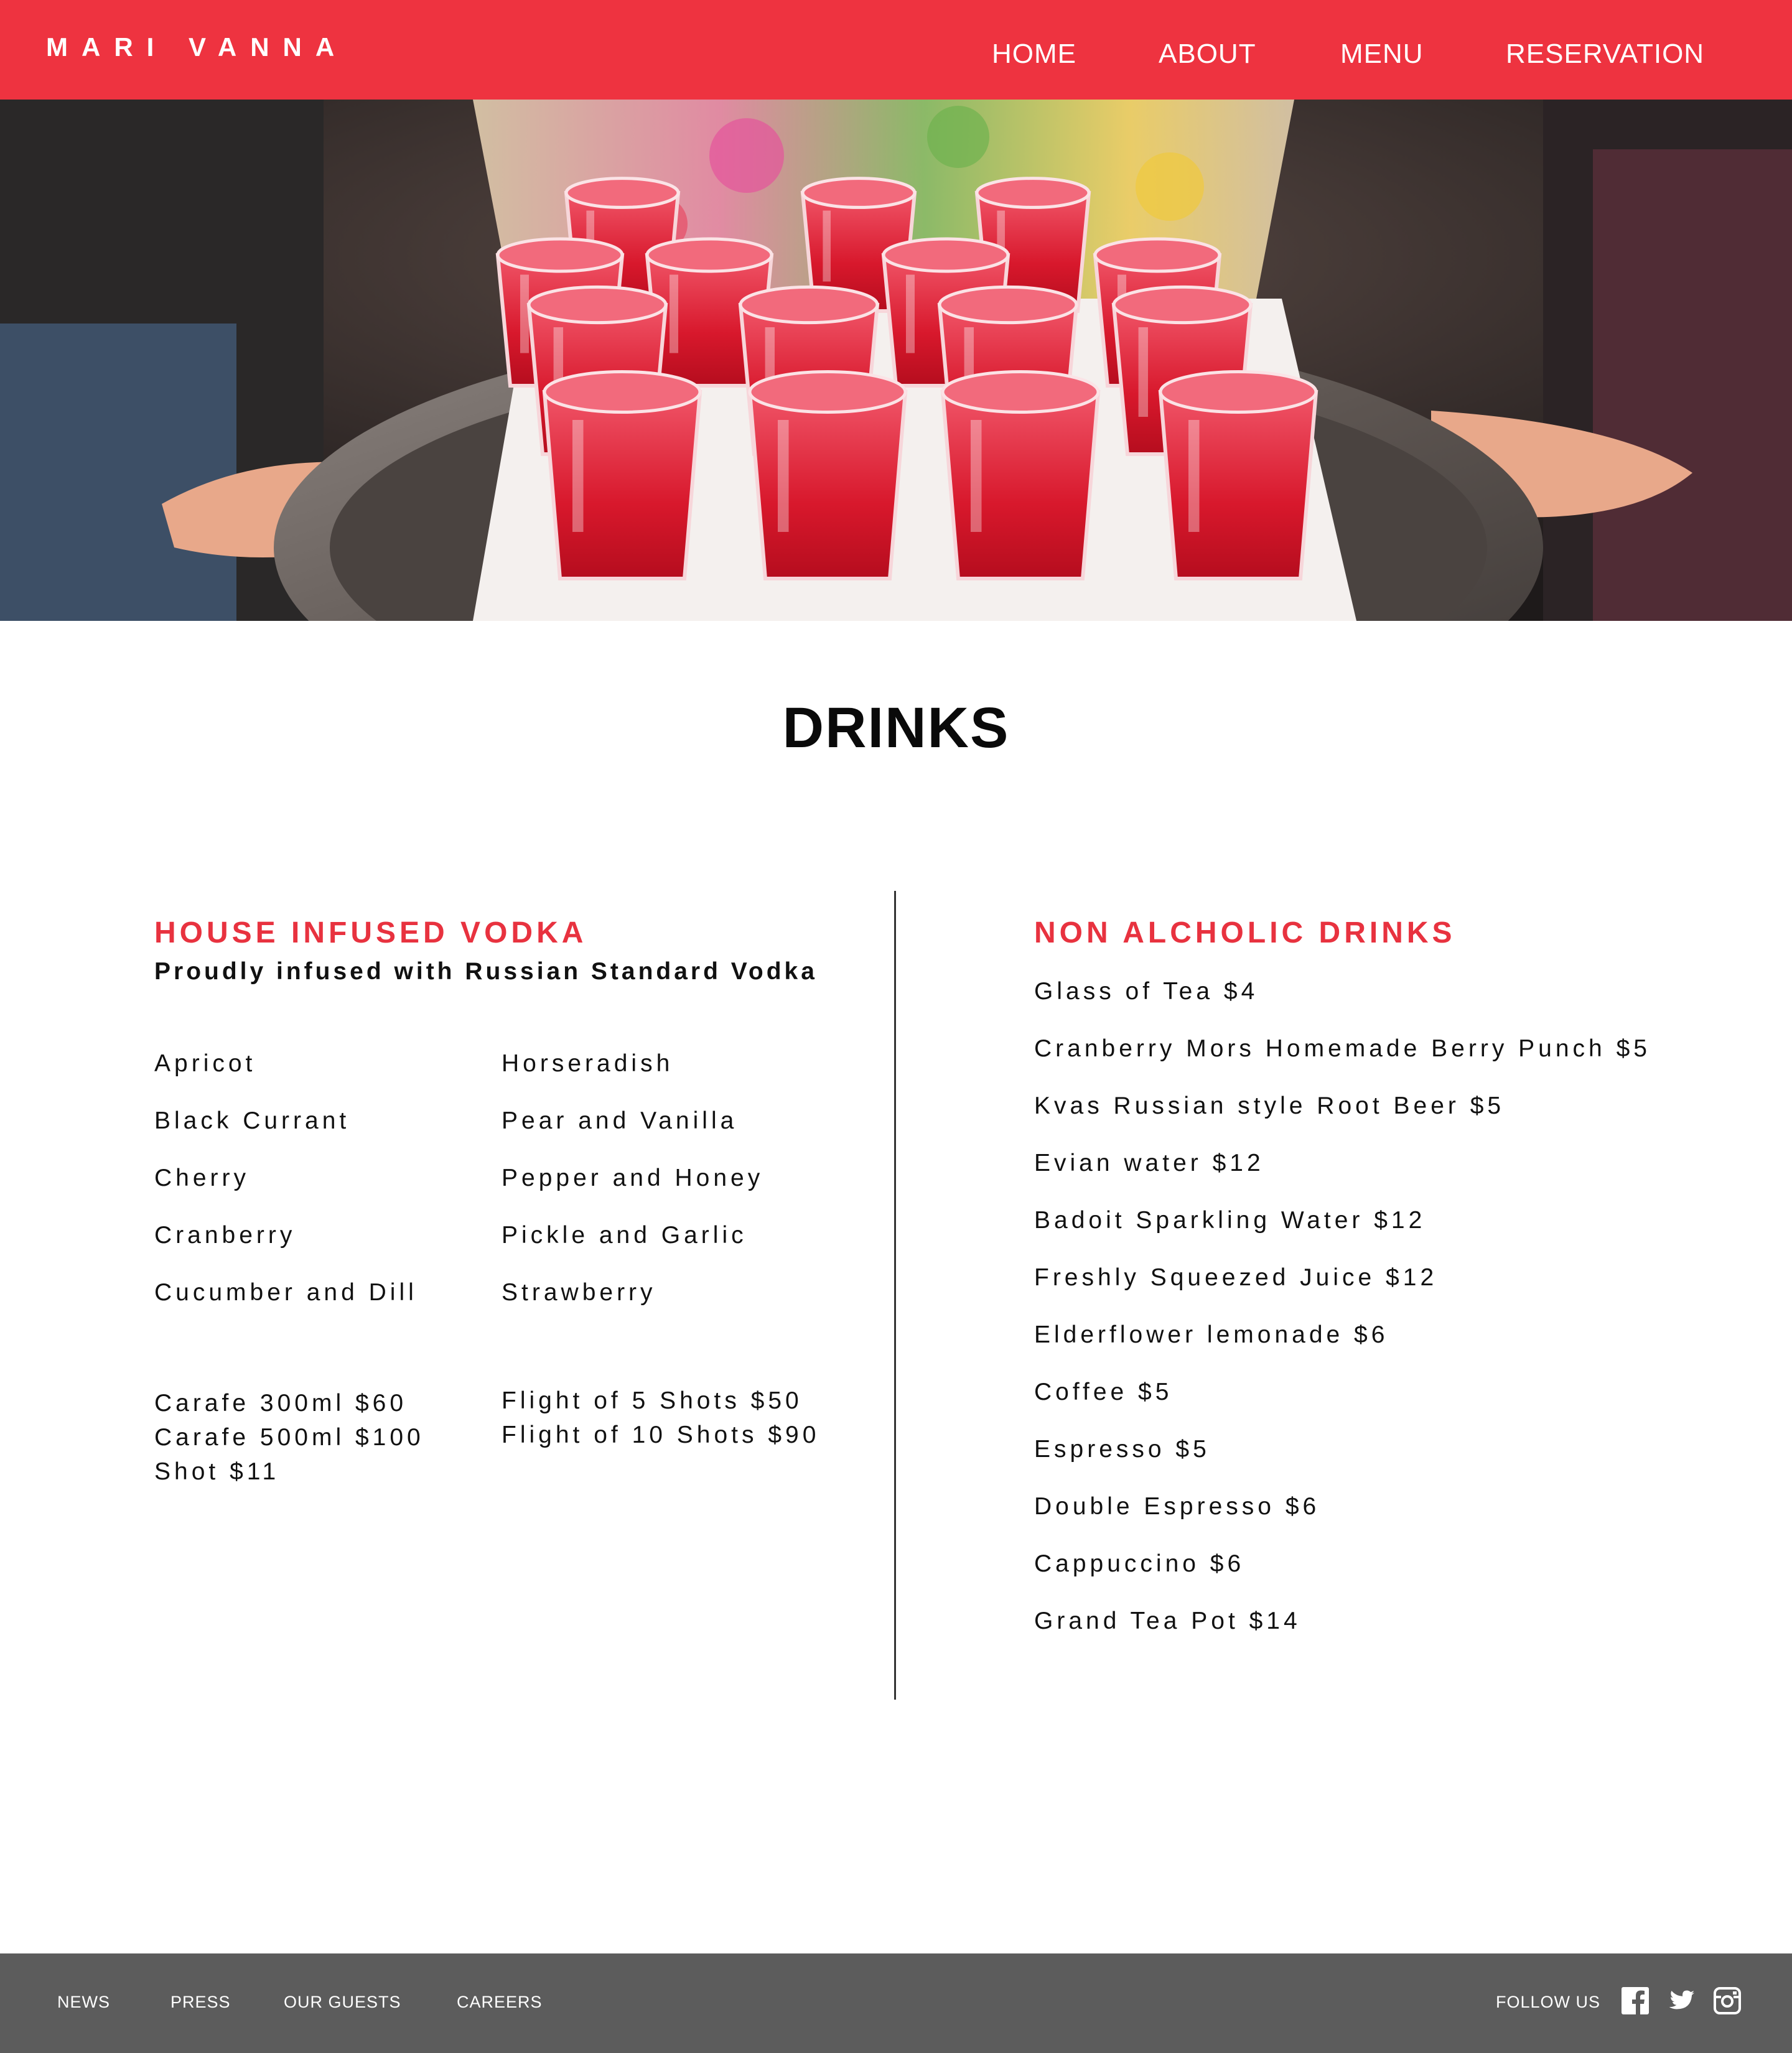 The height and width of the screenshot is (2053, 1792). I want to click on site-header: MARI VANNA HOME ABOUT MENU RESERVATION, so click(896, 50).